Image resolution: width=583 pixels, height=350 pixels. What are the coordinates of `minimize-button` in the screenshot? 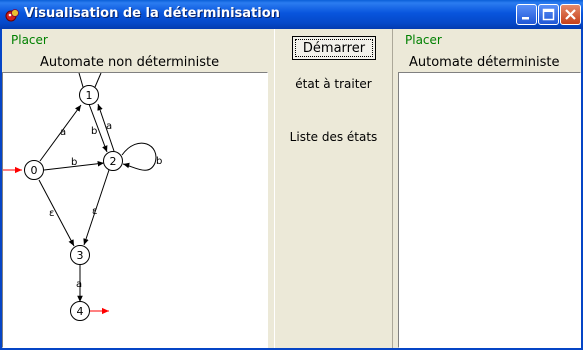 It's located at (526, 14).